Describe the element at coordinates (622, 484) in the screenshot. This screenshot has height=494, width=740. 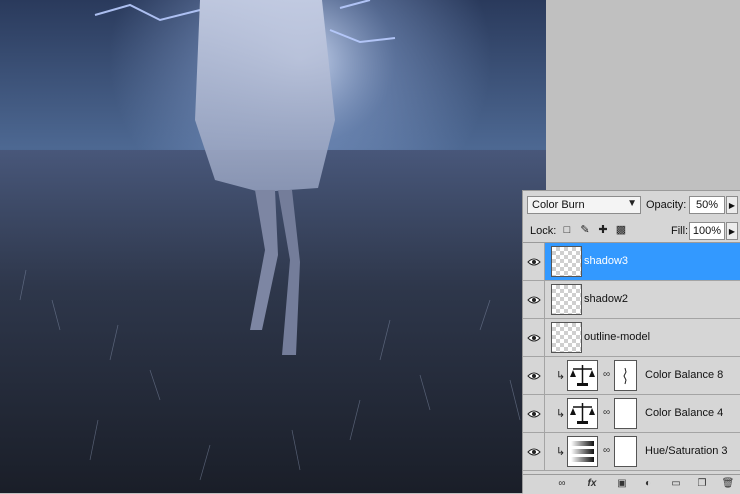
I see `add-mask-icon: ▣` at that location.